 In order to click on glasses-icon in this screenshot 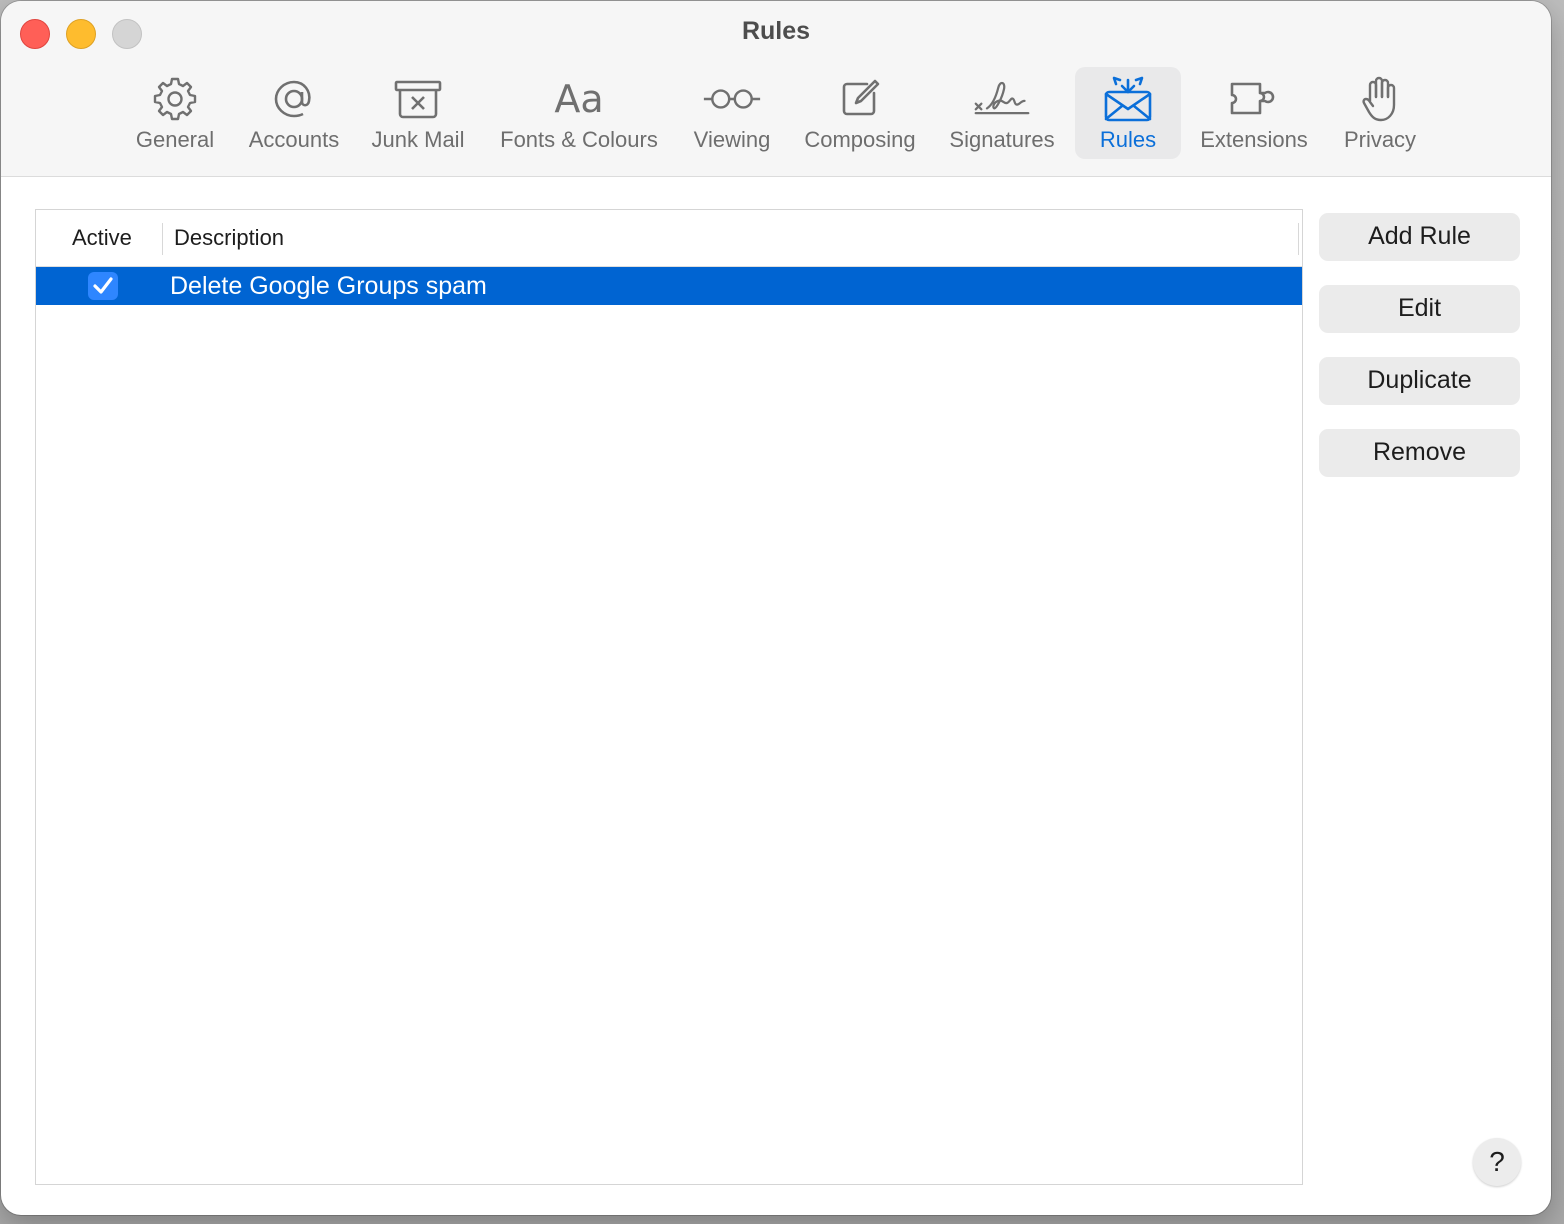, I will do `click(732, 99)`.